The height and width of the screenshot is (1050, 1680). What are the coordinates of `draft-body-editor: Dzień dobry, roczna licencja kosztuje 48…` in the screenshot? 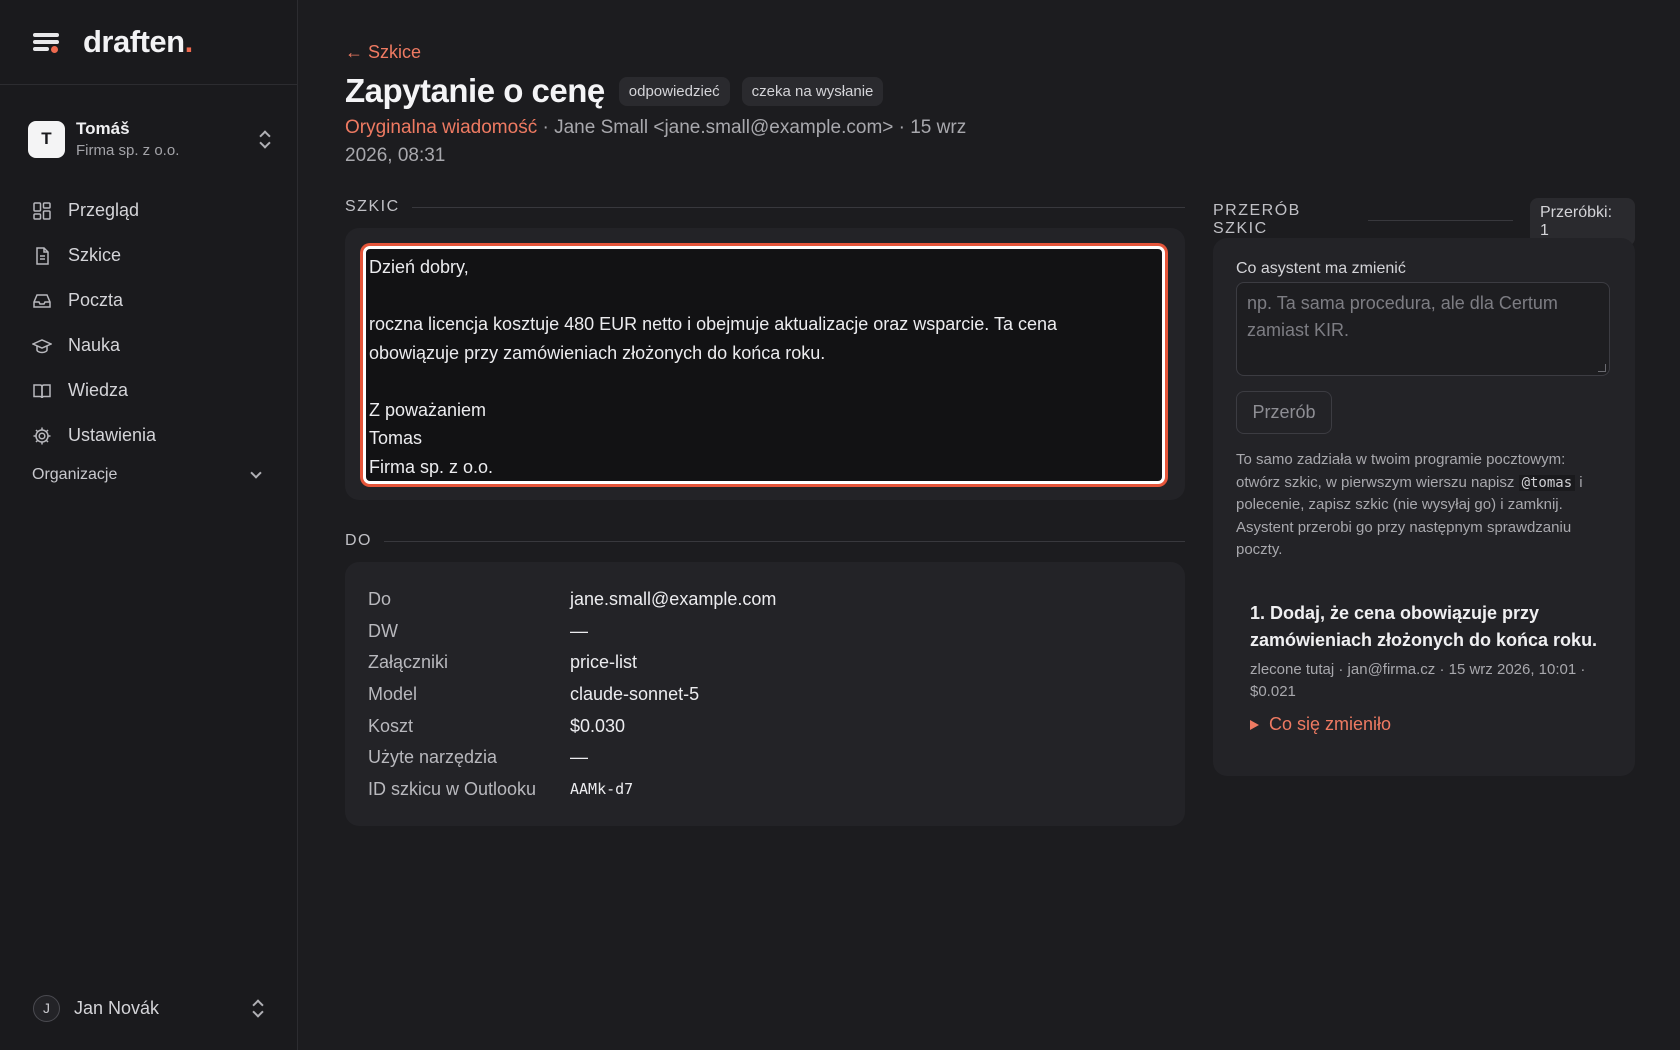 It's located at (764, 365).